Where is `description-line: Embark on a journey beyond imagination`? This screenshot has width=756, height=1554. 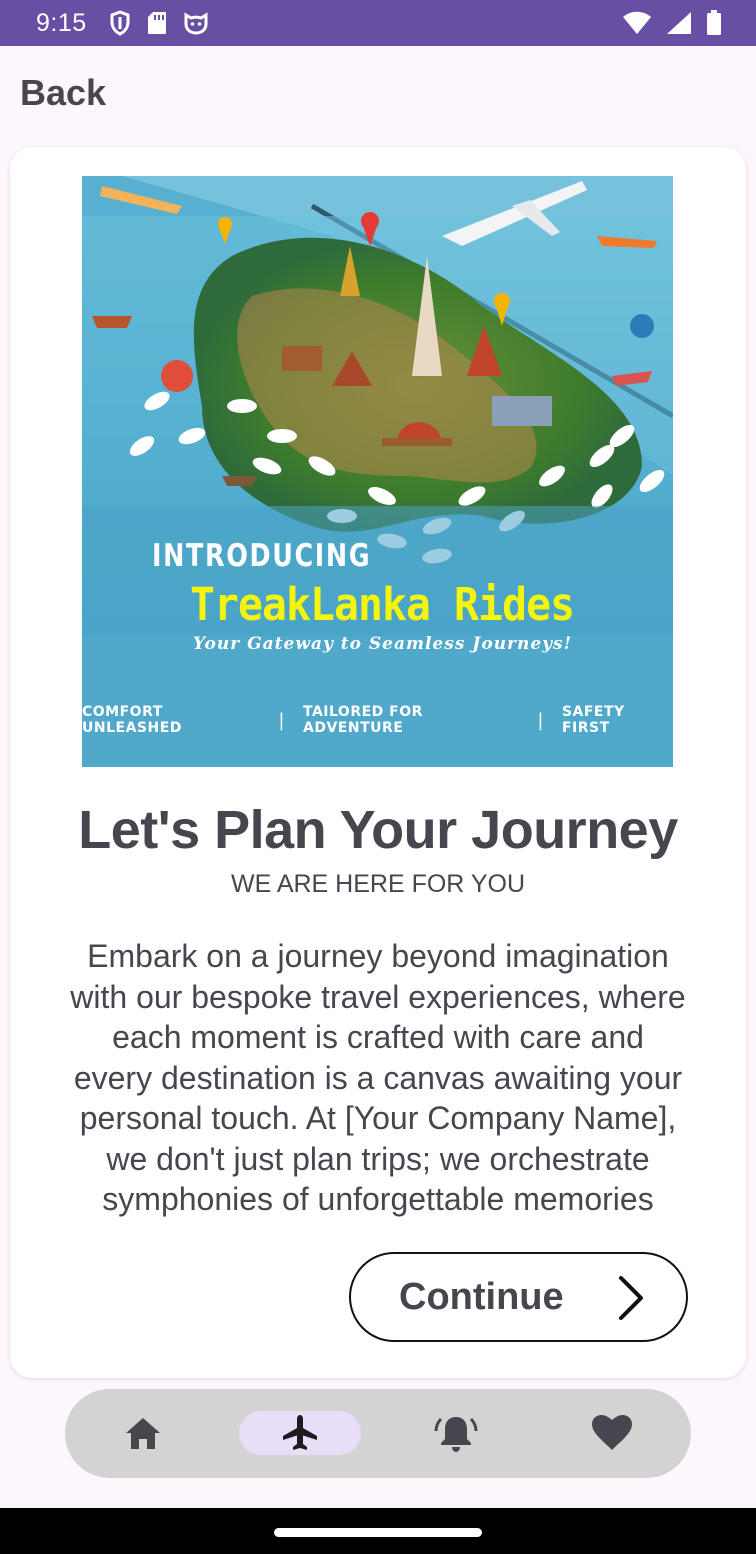 description-line: Embark on a journey beyond imagination is located at coordinates (378, 956).